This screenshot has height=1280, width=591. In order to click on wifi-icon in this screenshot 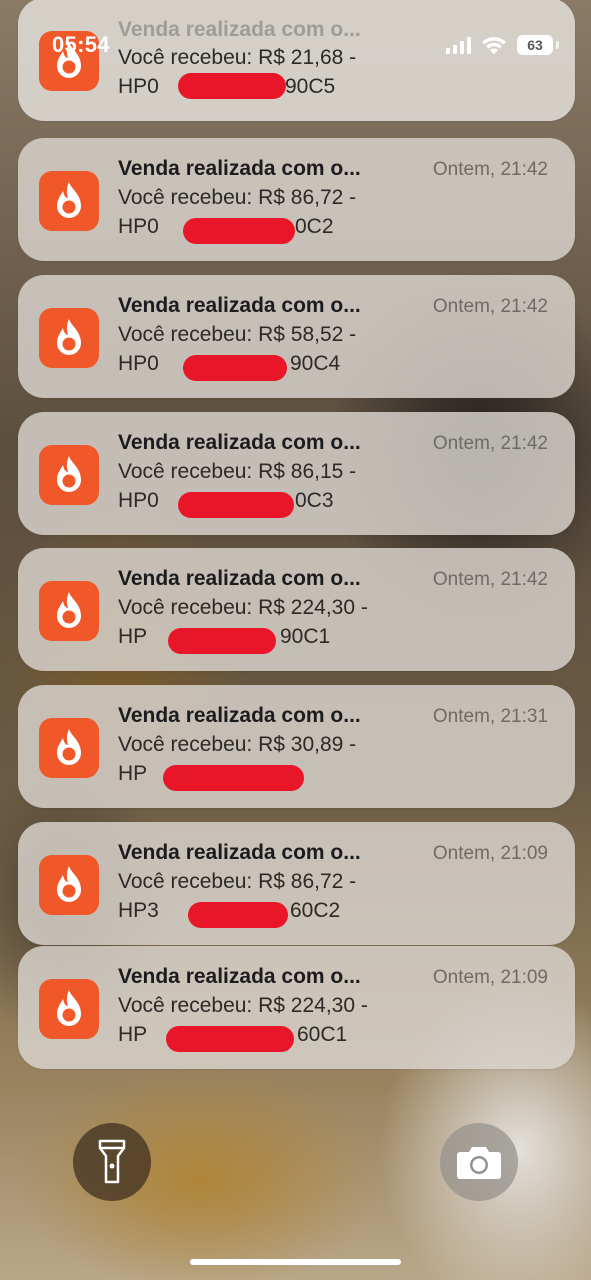, I will do `click(494, 45)`.